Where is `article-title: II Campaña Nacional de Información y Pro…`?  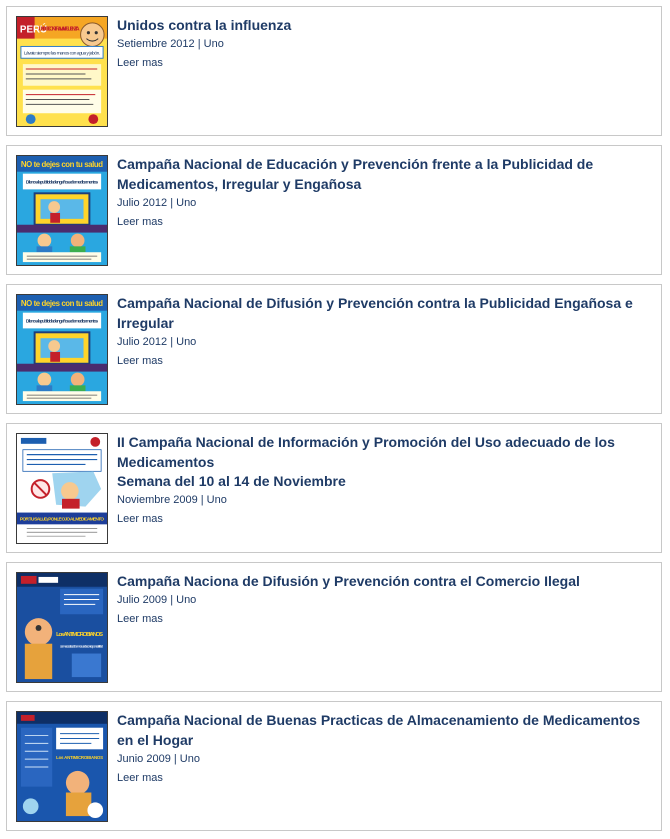
article-title: II Campaña Nacional de Información y Pro… is located at coordinates (386, 452).